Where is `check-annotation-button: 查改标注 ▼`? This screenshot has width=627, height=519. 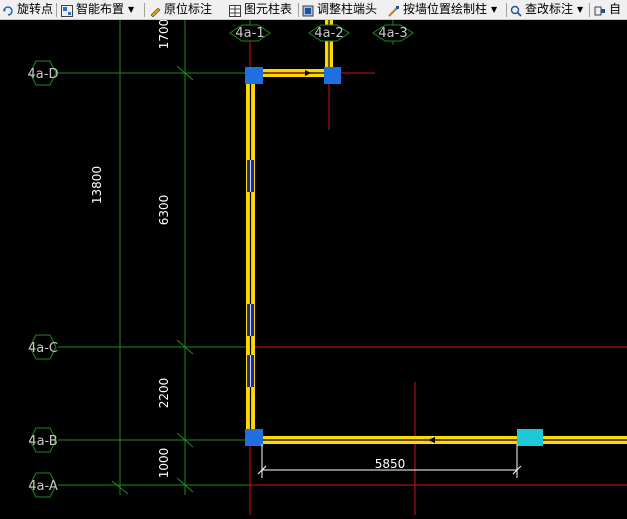
check-annotation-button: 查改标注 ▼ is located at coordinates (546, 9).